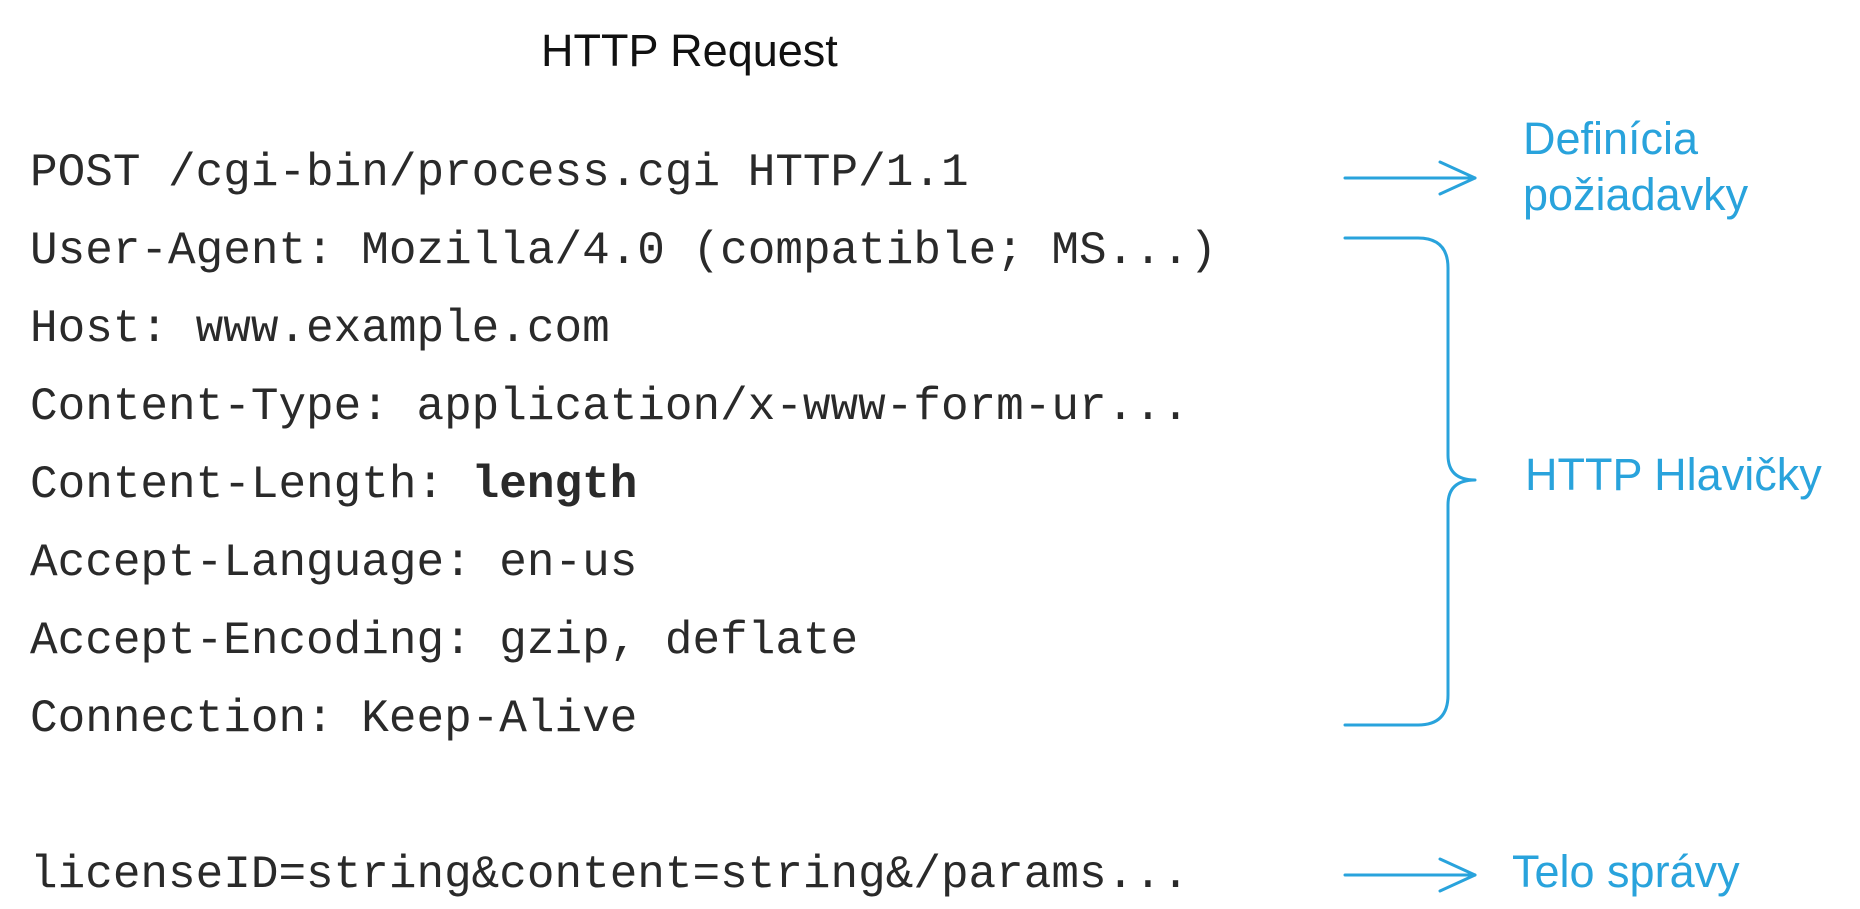 This screenshot has width=1860, height=909. What do you see at coordinates (1635, 167) in the screenshot?
I see `request-definition-label: Definícia požiadavky` at bounding box center [1635, 167].